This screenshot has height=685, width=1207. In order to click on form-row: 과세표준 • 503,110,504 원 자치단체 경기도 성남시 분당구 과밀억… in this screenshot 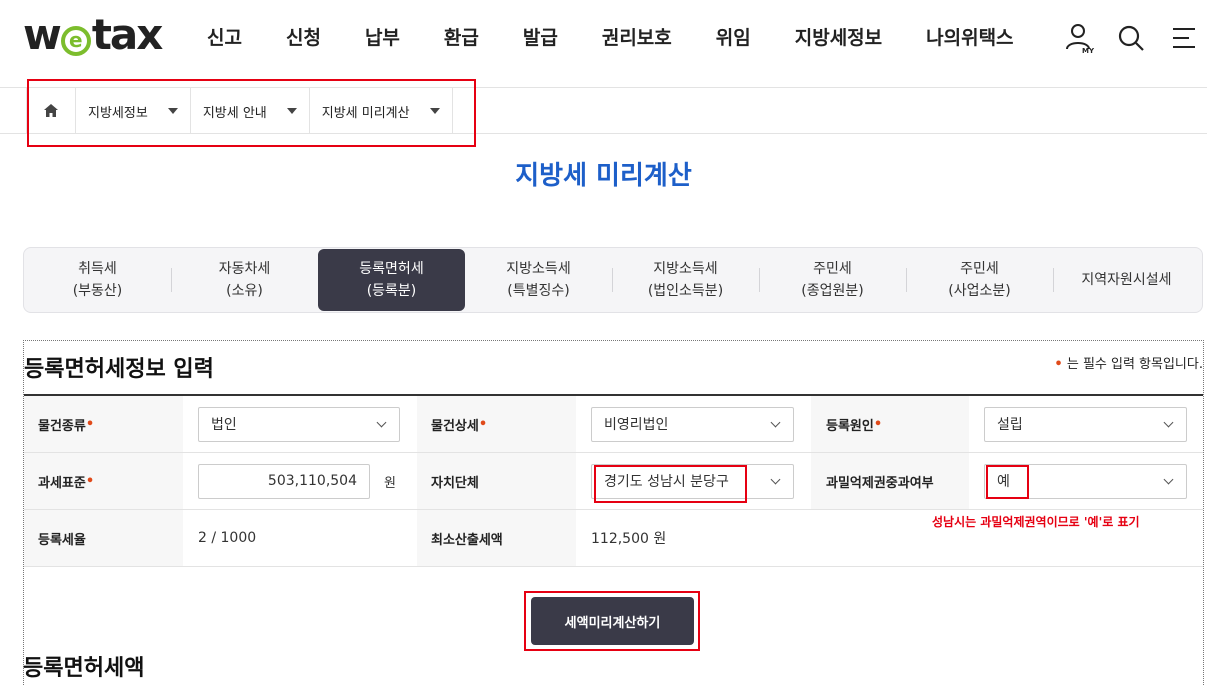, I will do `click(613, 481)`.